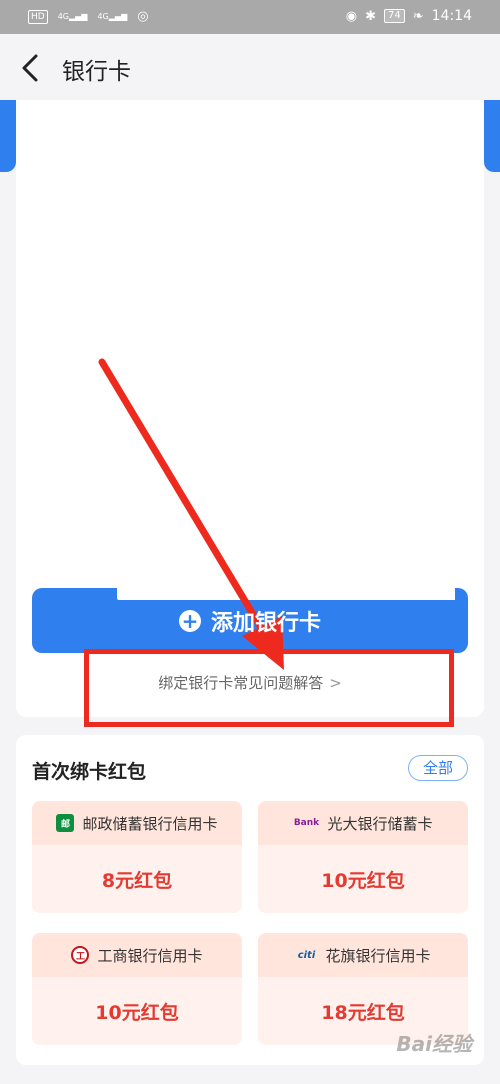  Describe the element at coordinates (137, 880) in the screenshot. I see `packet-amount: 8元红包` at that location.